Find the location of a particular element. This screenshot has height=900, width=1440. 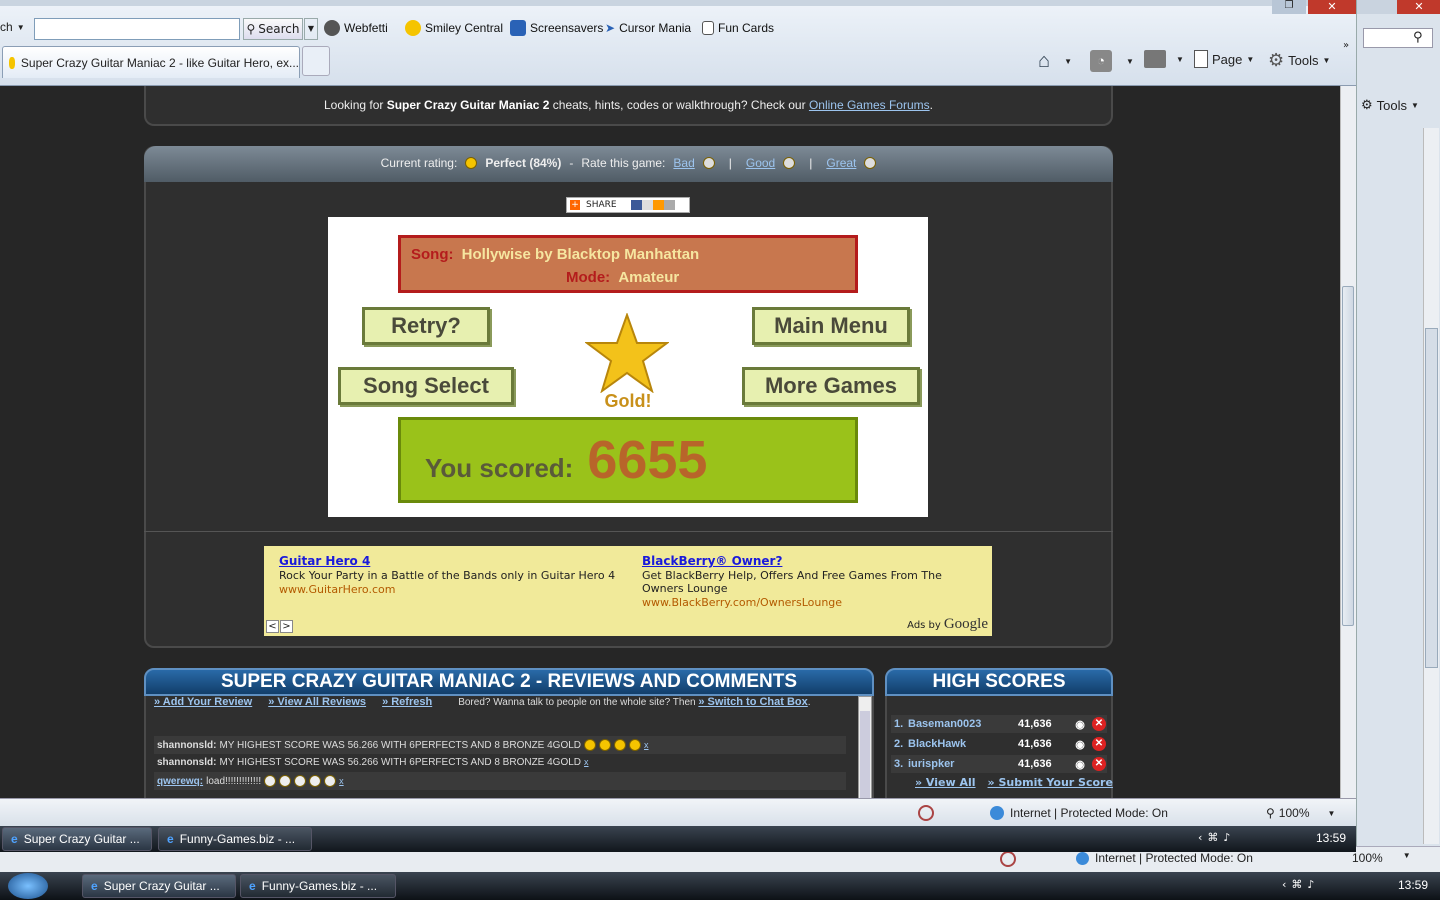

back-tools-menu: ⚙ Tools ▼ is located at coordinates (1390, 105).